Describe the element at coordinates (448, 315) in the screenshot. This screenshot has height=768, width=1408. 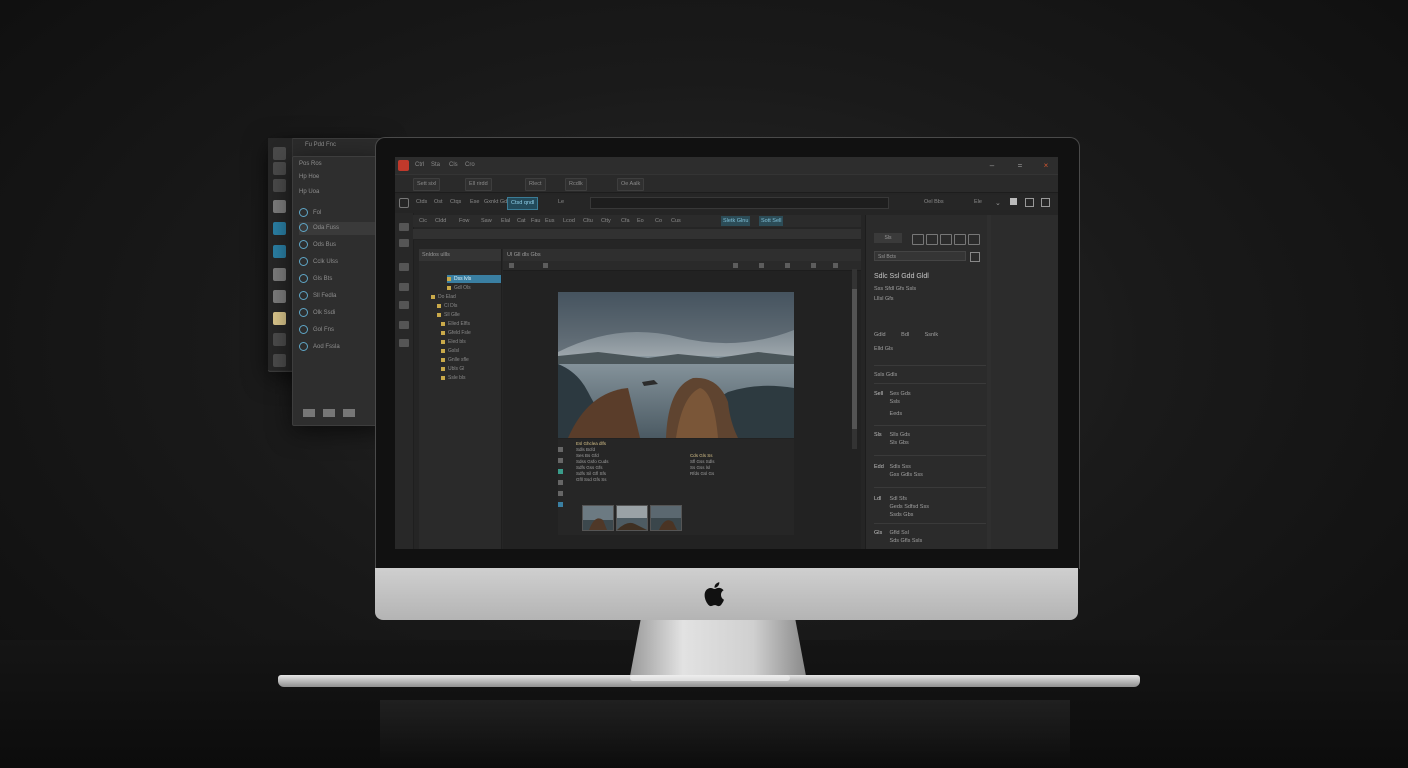
I see `tree-row: Sll Glle` at that location.